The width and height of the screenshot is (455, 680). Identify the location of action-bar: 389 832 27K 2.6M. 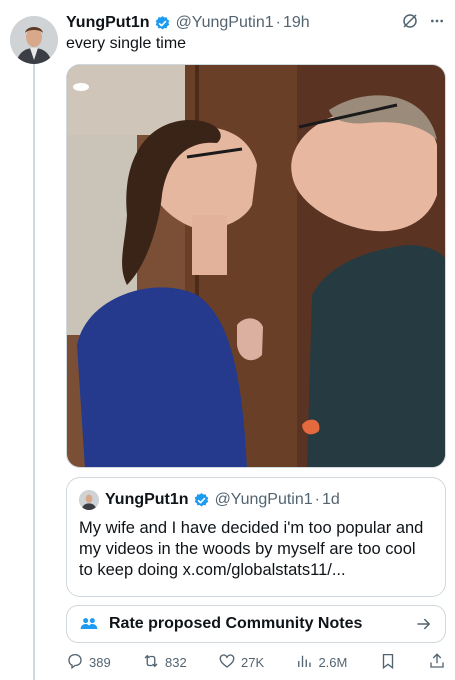
(256, 662).